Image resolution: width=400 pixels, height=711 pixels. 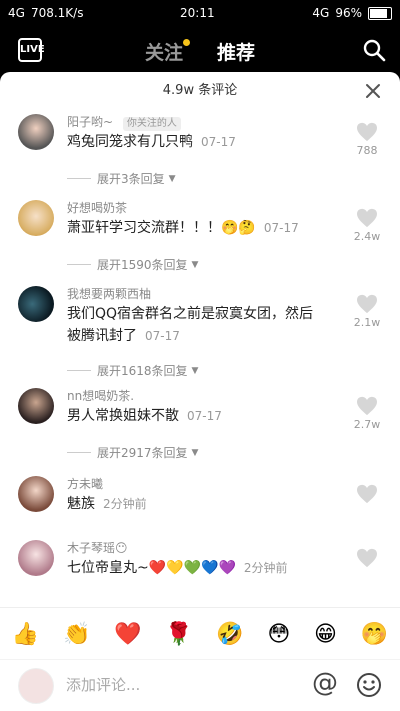 I want to click on like-count: 2.7w, so click(x=367, y=424).